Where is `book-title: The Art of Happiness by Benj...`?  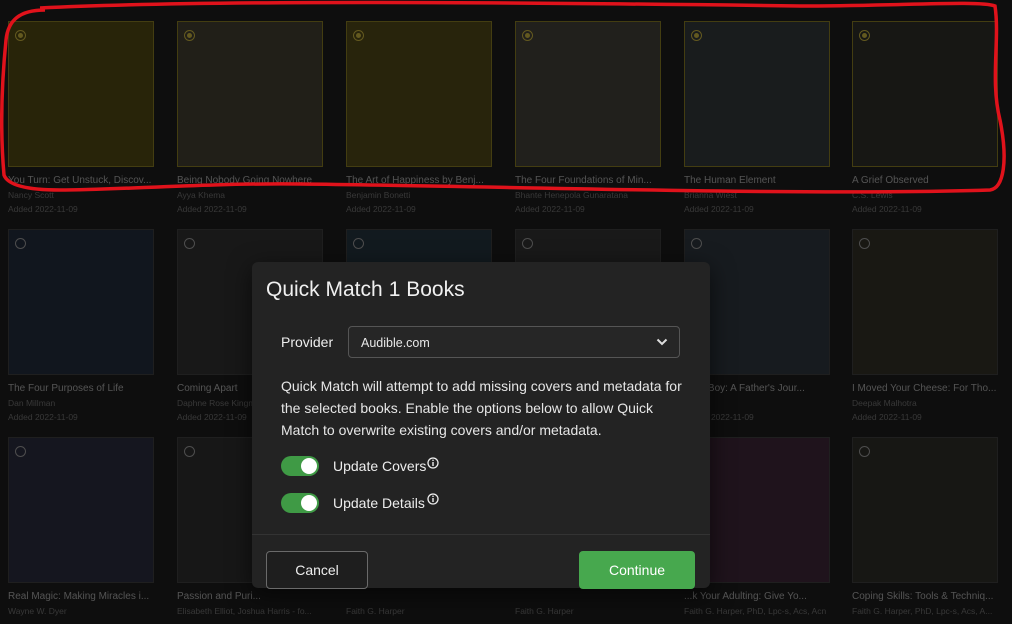 book-title: The Art of Happiness by Benj... is located at coordinates (421, 180).